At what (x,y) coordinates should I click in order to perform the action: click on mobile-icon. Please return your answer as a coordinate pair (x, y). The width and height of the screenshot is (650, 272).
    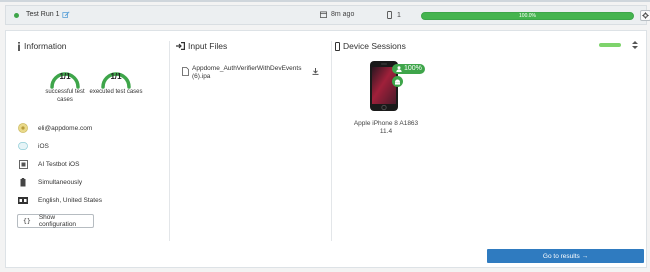
    Looking at the image, I should click on (337, 46).